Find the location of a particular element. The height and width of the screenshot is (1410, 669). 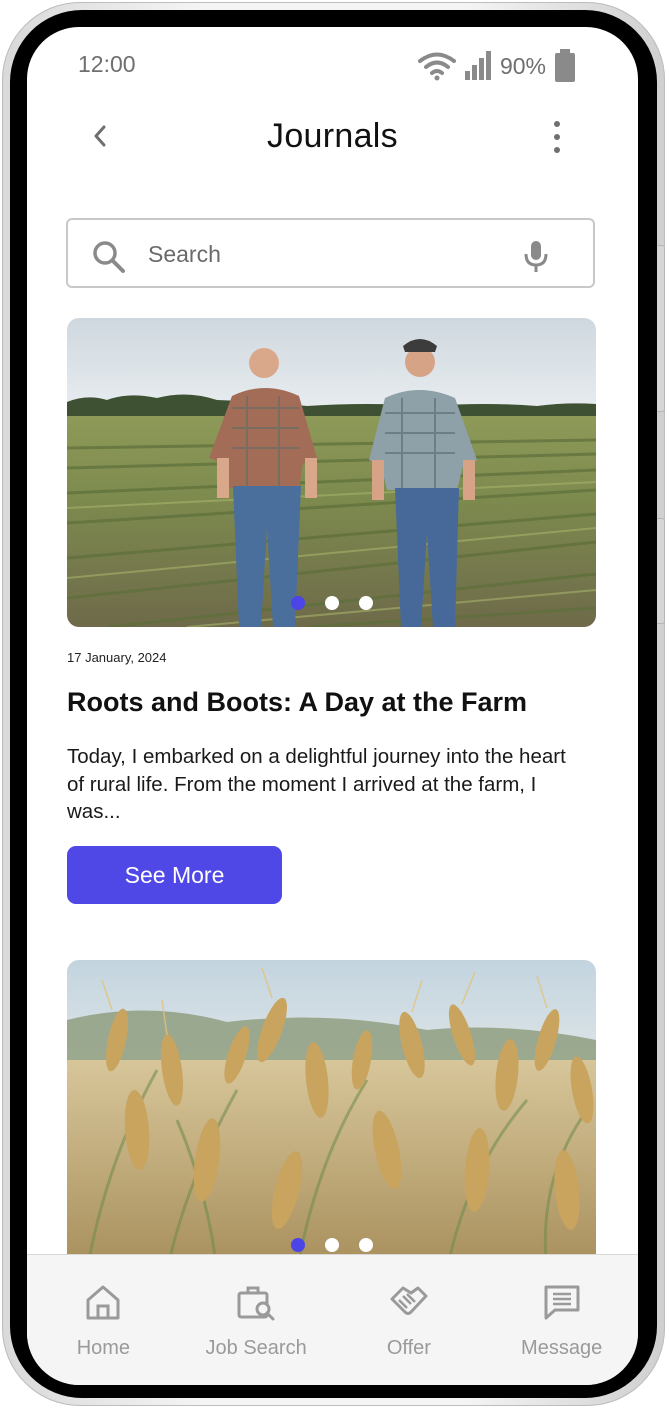

battery-icon is located at coordinates (565, 65).